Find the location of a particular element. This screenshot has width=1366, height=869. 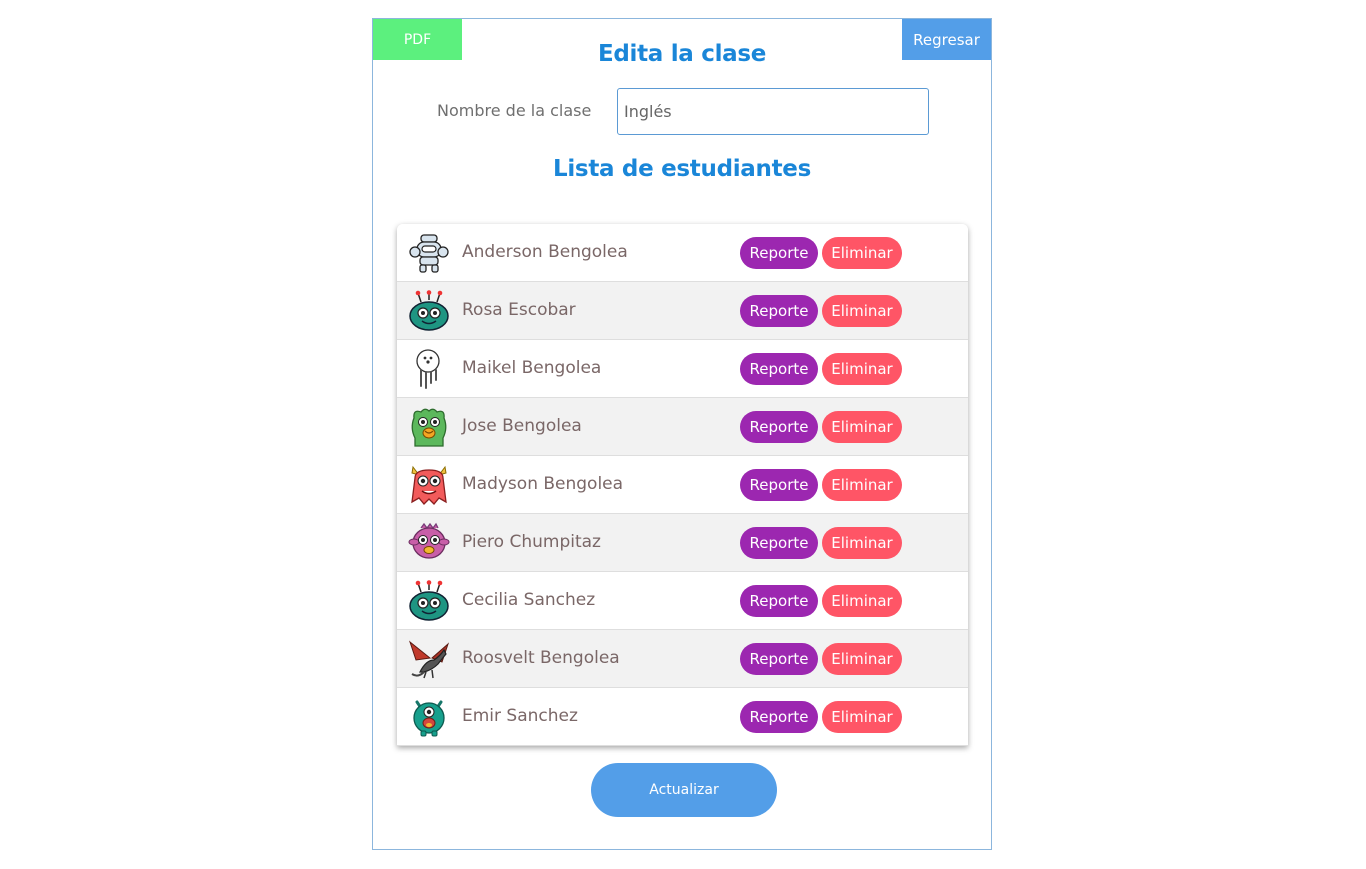

student-name: Anderson Bengolea is located at coordinates (545, 252).